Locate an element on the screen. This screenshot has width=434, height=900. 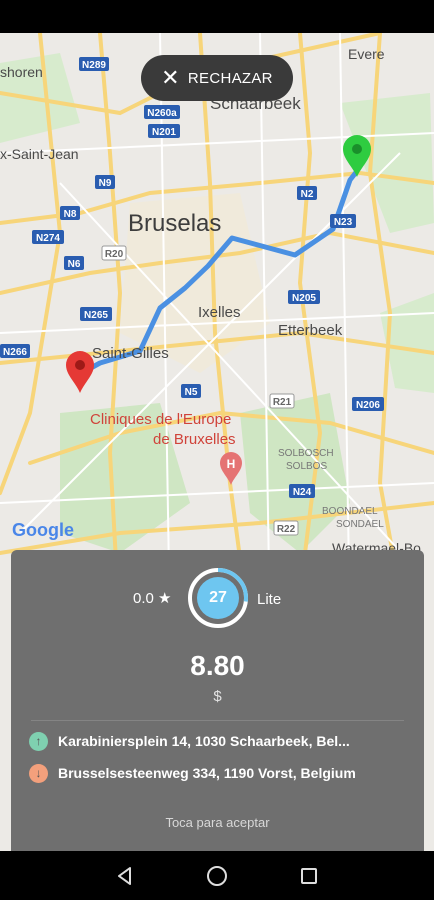
road-shield: N6 is located at coordinates (74, 263).